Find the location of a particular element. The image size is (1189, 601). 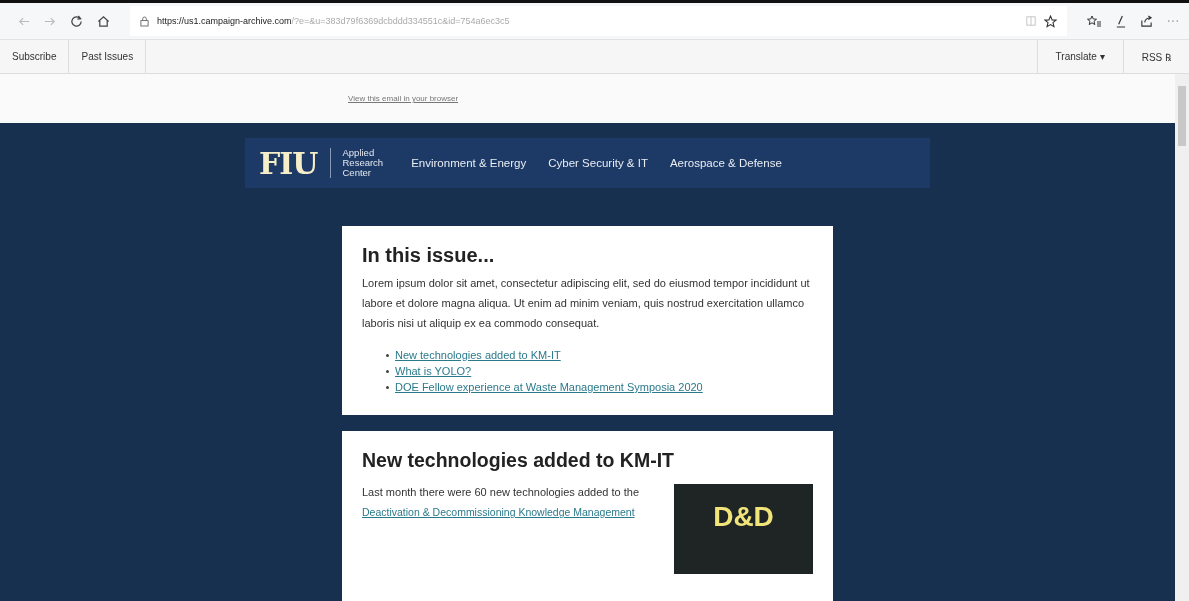

contents-link: DOE Fellow experience at Waste Management Symposia 2020 is located at coordinates (549, 387).